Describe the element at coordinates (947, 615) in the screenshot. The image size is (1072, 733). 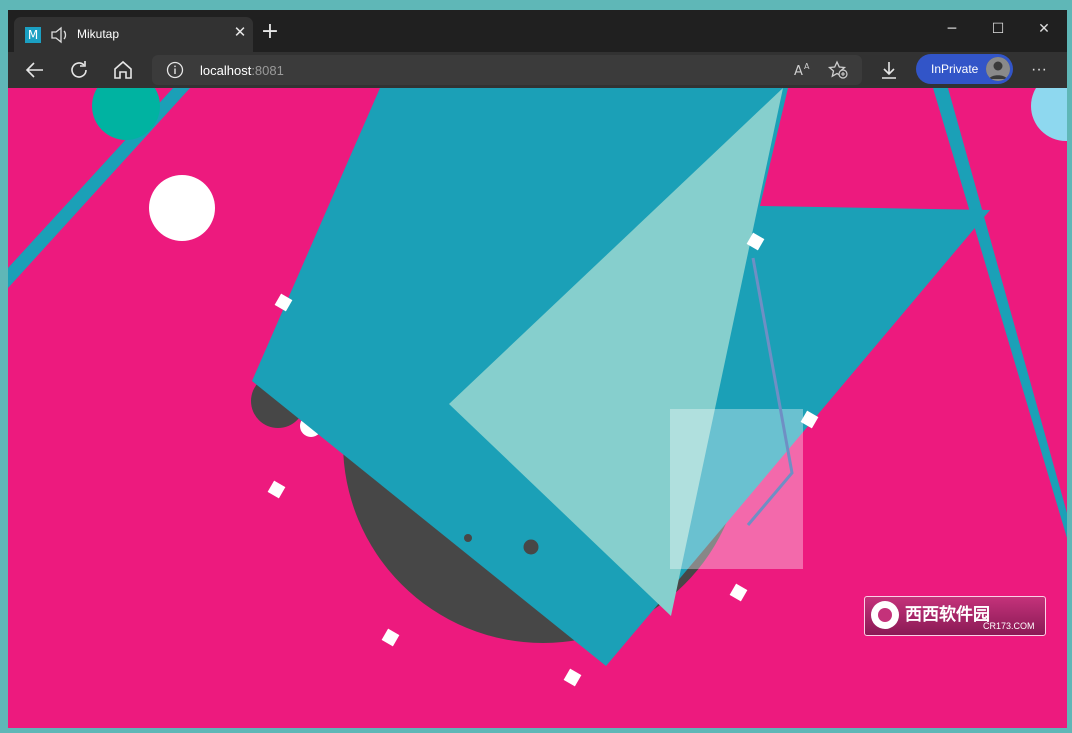
I see `watermark-title: 西西软件园` at that location.